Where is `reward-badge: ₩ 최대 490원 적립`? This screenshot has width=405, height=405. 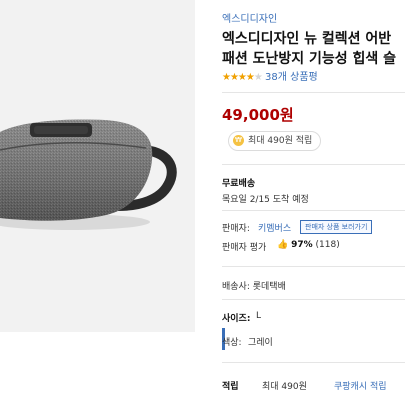
reward-badge: ₩ 최대 490원 적립 is located at coordinates (275, 141).